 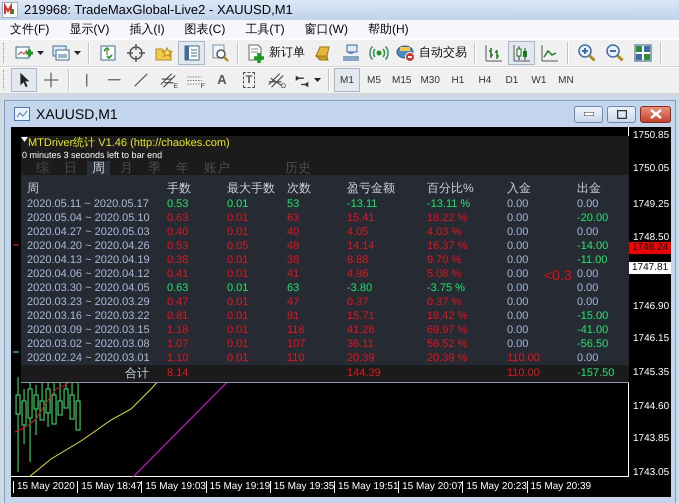 I want to click on table-cell: 110, so click(x=296, y=357).